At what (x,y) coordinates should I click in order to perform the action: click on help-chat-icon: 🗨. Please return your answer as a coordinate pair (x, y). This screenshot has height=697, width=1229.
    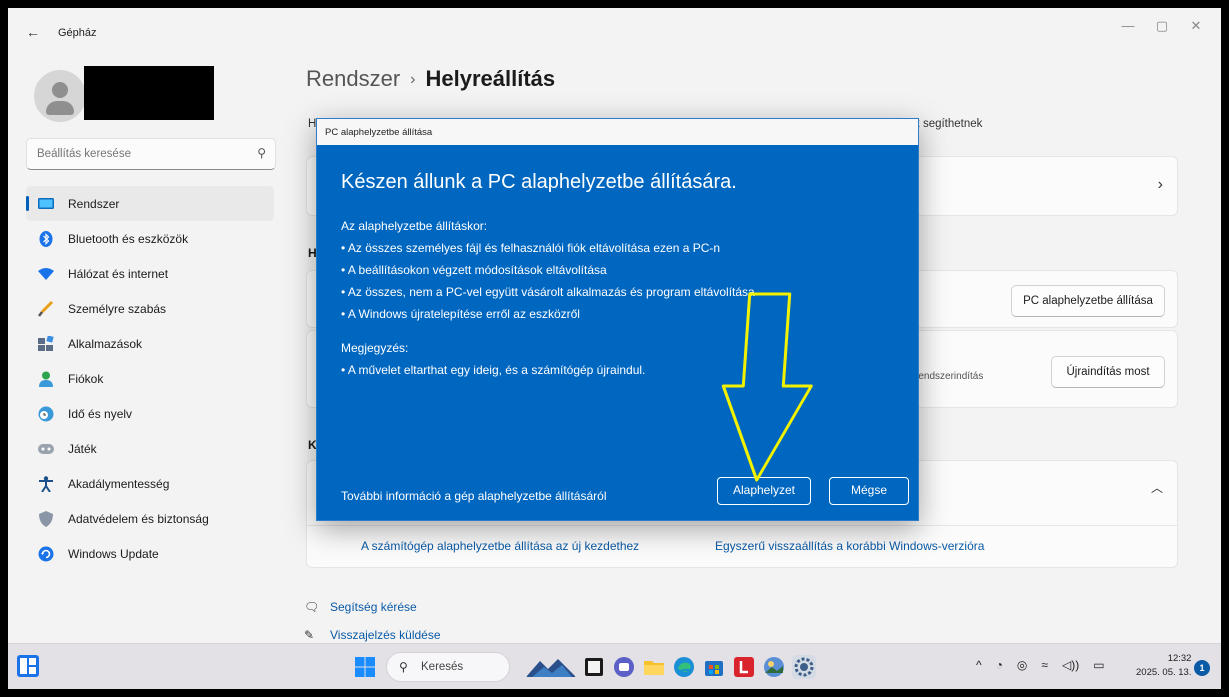
    Looking at the image, I should click on (312, 607).